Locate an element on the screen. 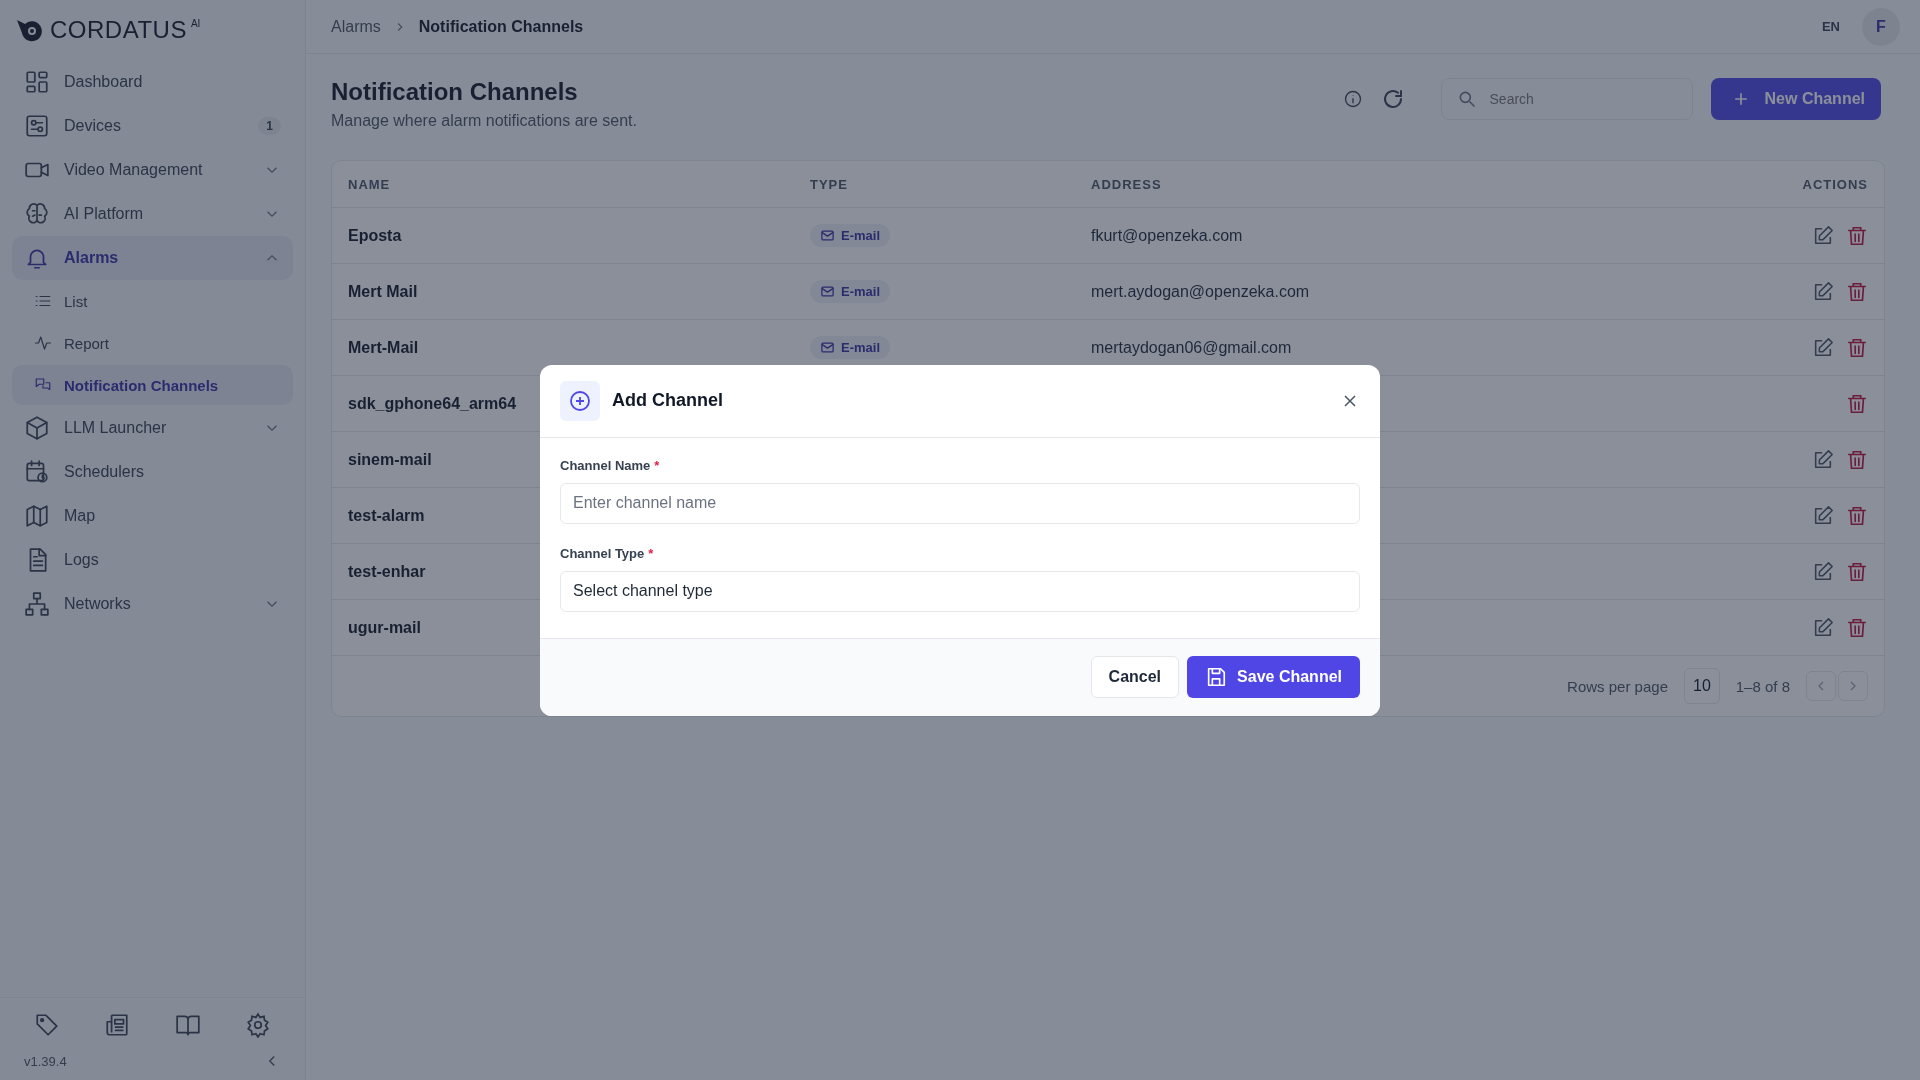 This screenshot has width=1920, height=1080. sidebar-item: AI Platform is located at coordinates (152, 214).